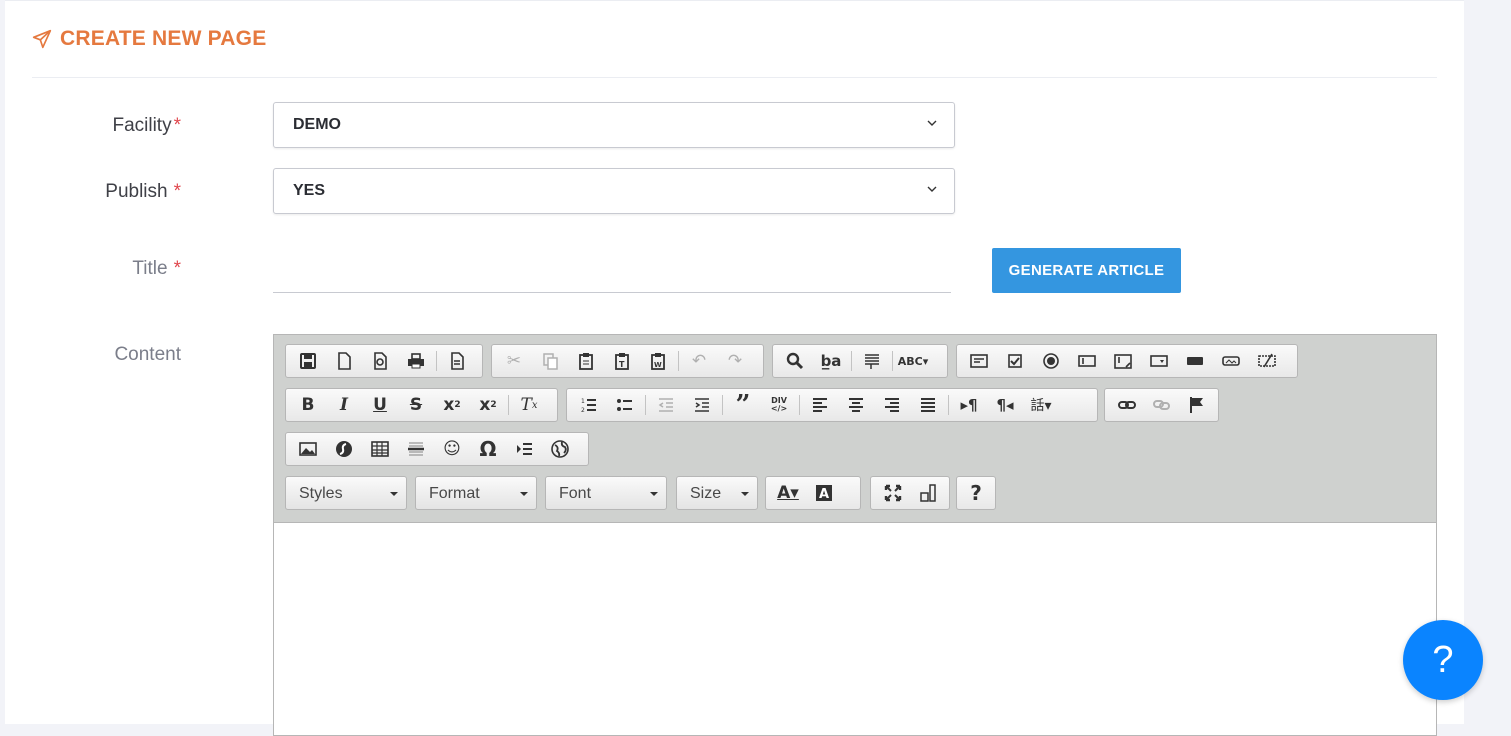 The width and height of the screenshot is (1511, 736). I want to click on checkbox-icon, so click(1015, 361).